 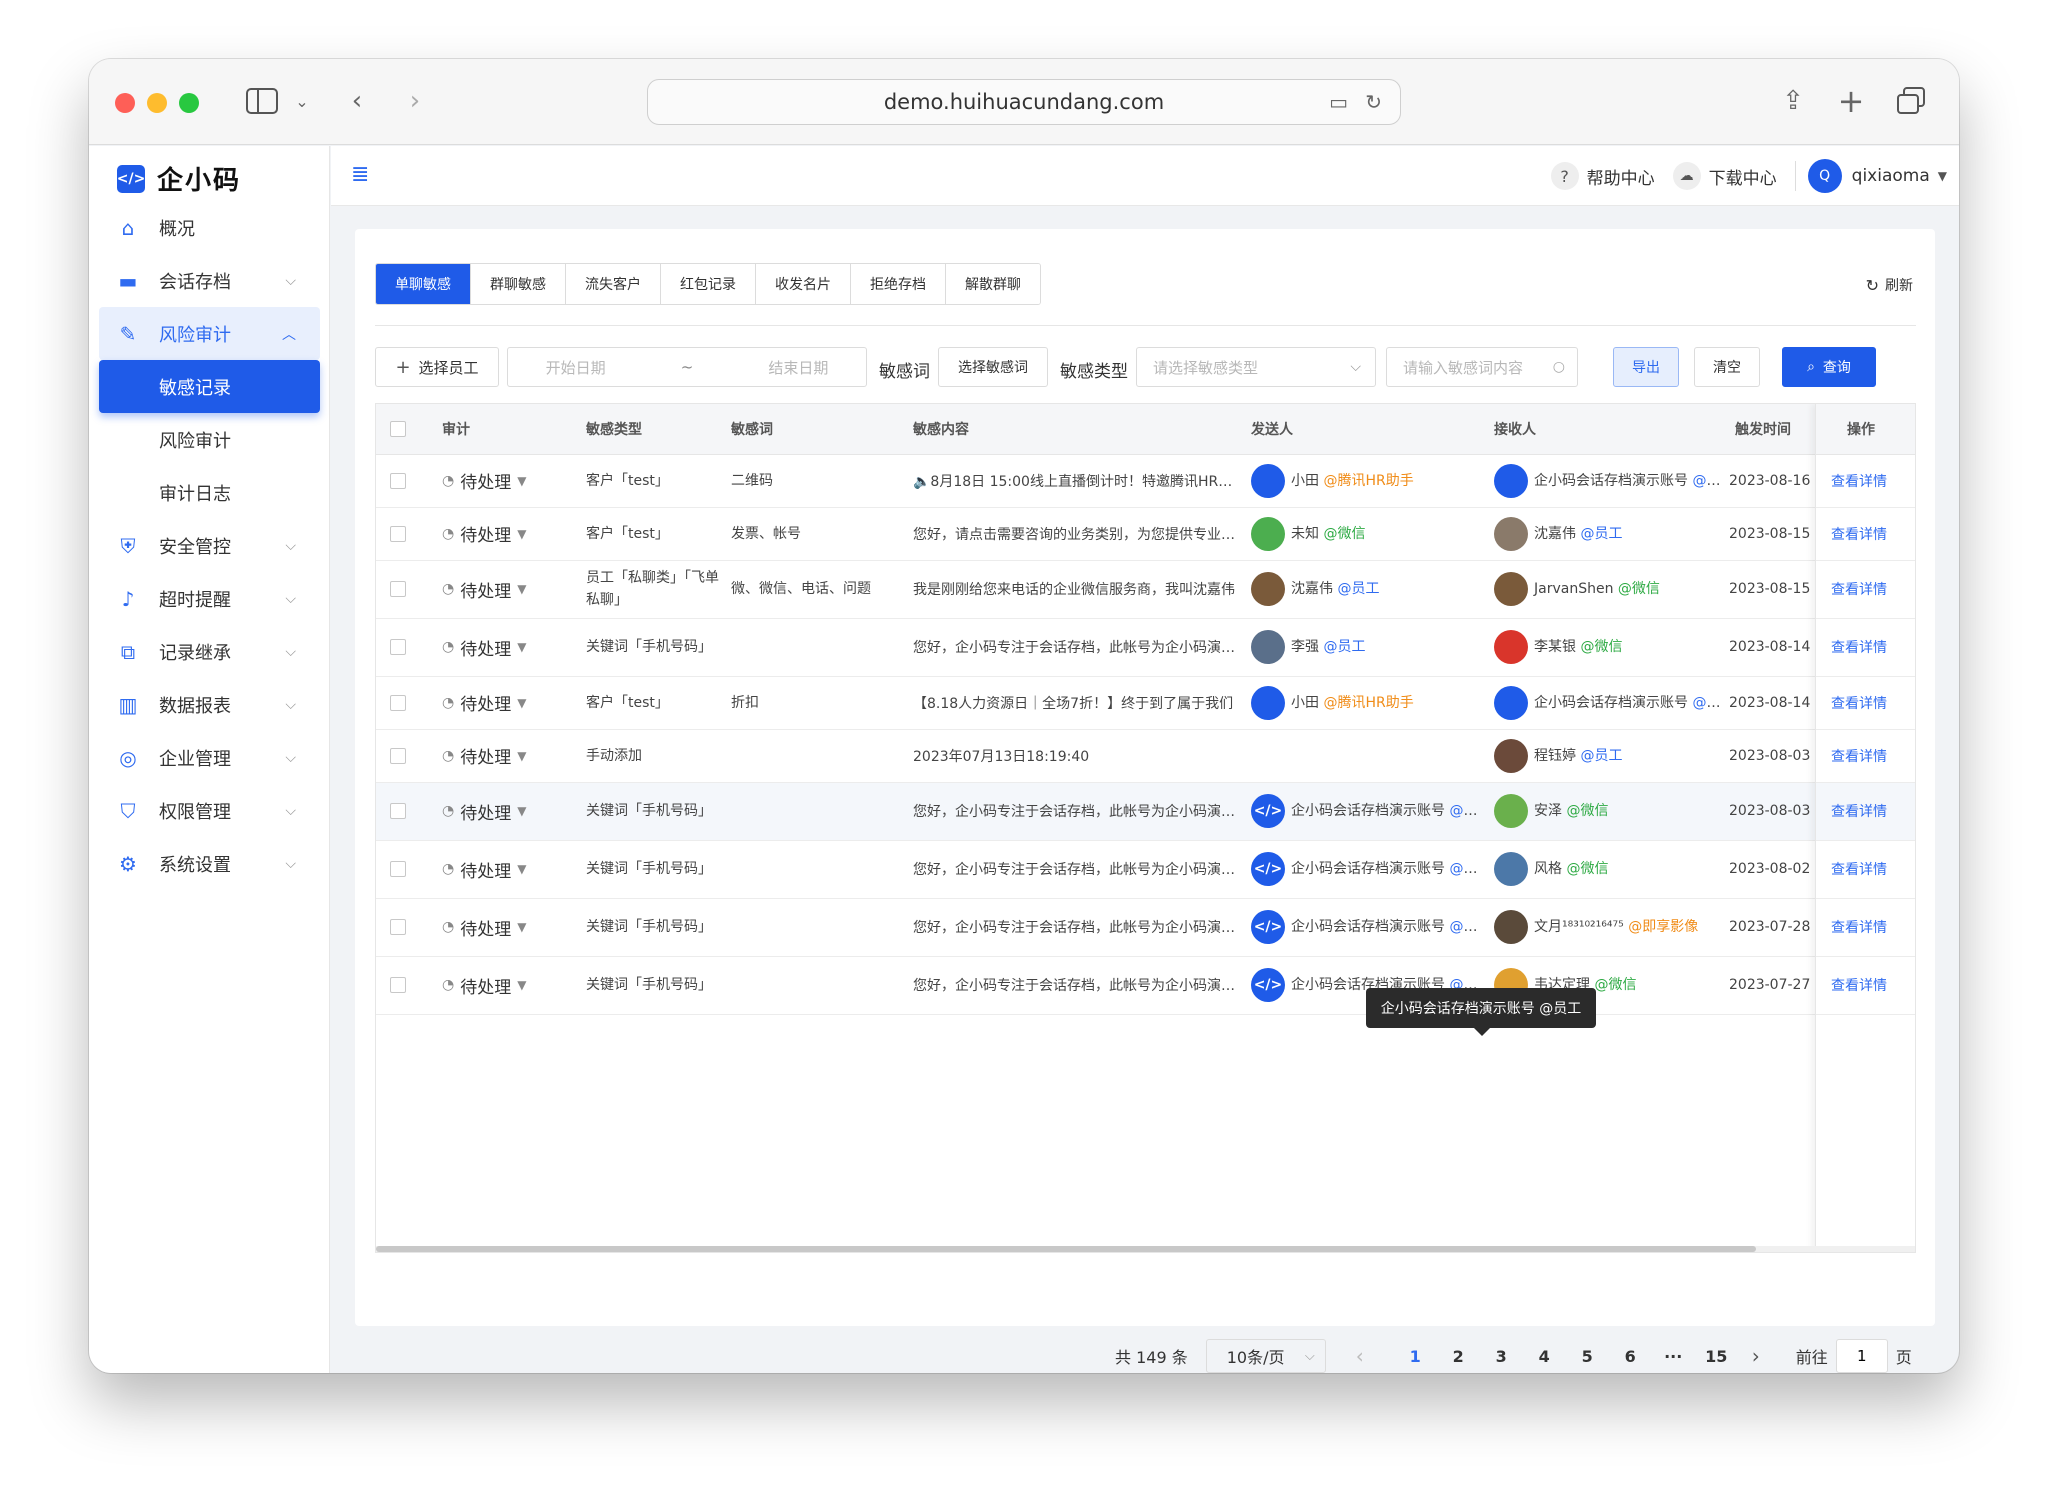 I want to click on page-number: 3, so click(x=1501, y=1356).